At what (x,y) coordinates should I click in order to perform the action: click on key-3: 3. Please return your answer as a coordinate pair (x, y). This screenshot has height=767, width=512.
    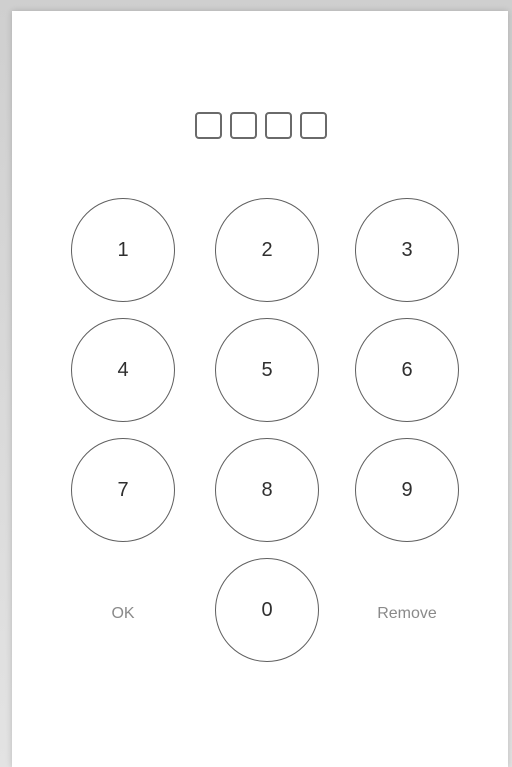
    Looking at the image, I should click on (407, 250).